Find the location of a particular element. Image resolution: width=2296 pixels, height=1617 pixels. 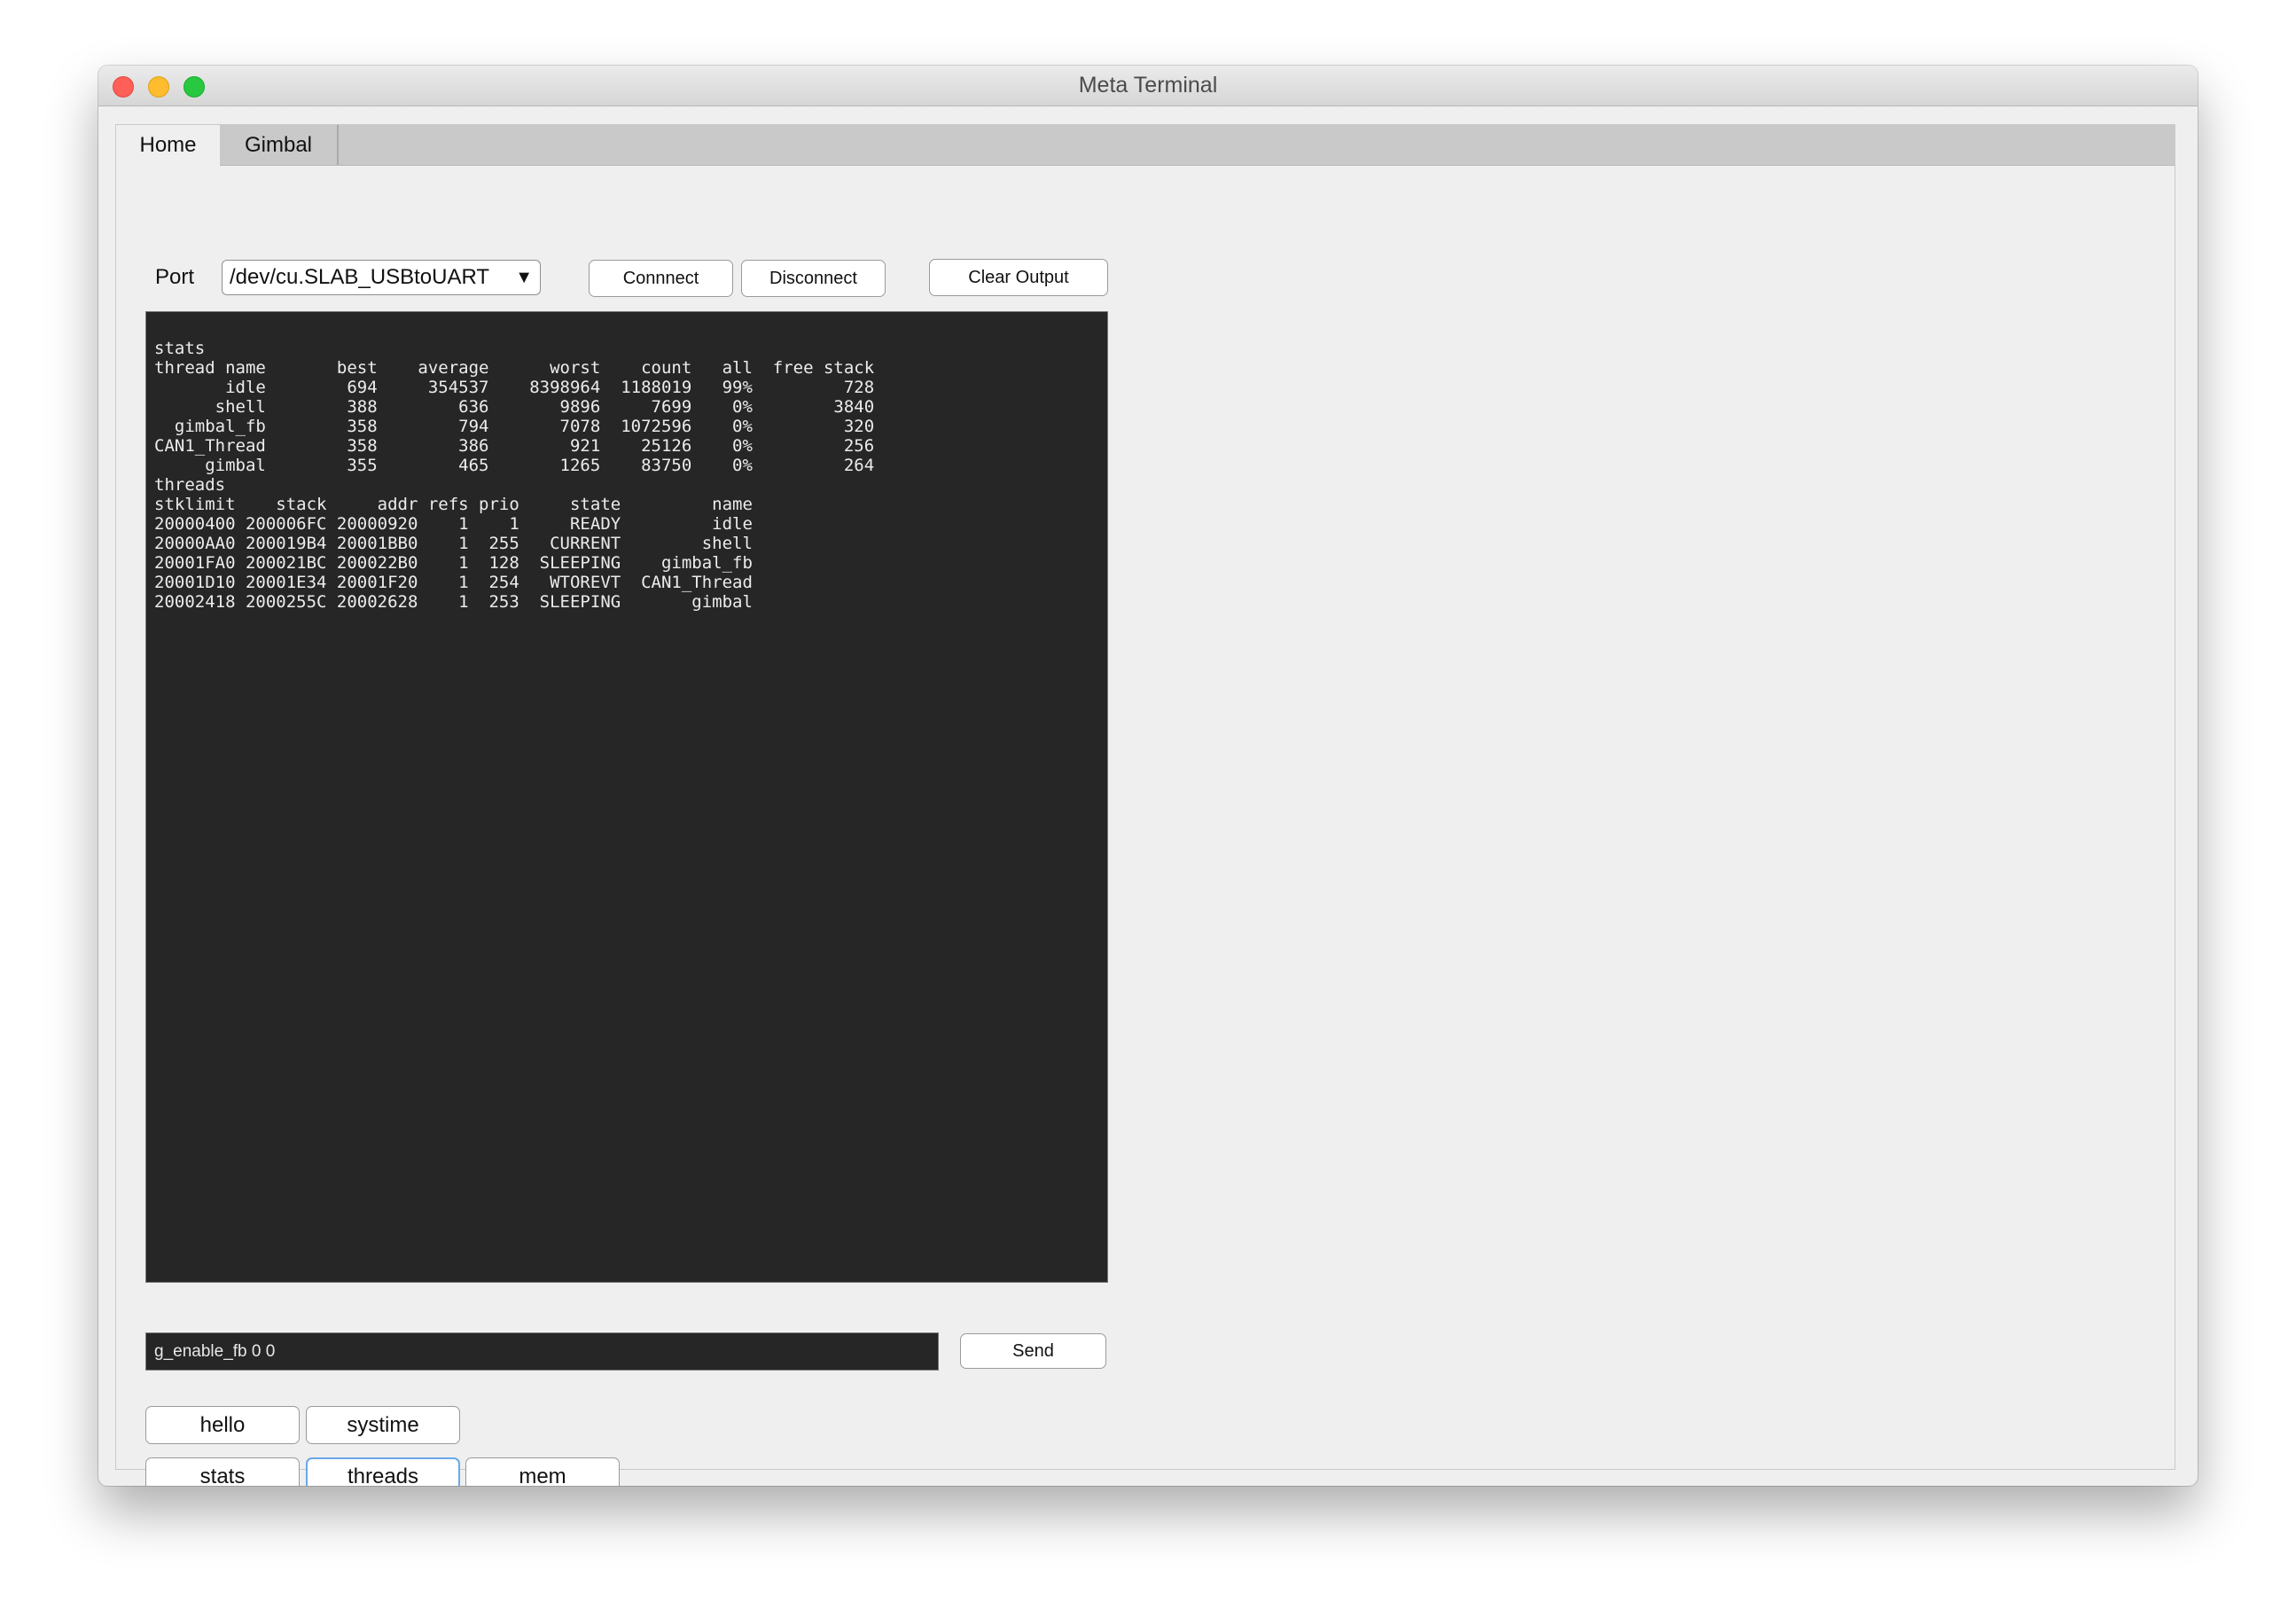

window-title: Meta Terminal is located at coordinates (1148, 85).